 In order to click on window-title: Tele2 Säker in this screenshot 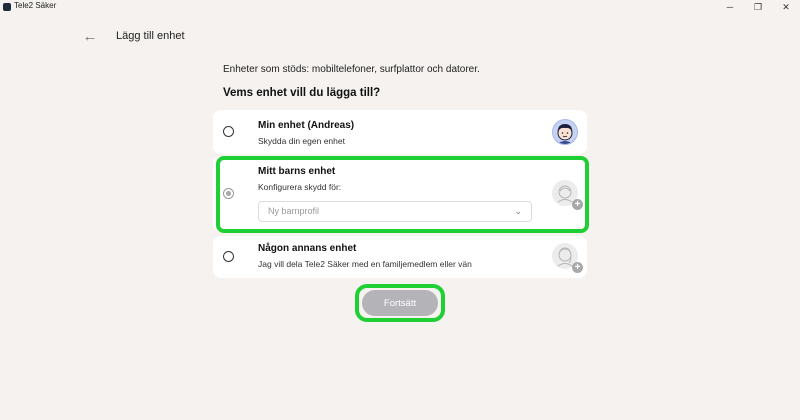, I will do `click(35, 5)`.